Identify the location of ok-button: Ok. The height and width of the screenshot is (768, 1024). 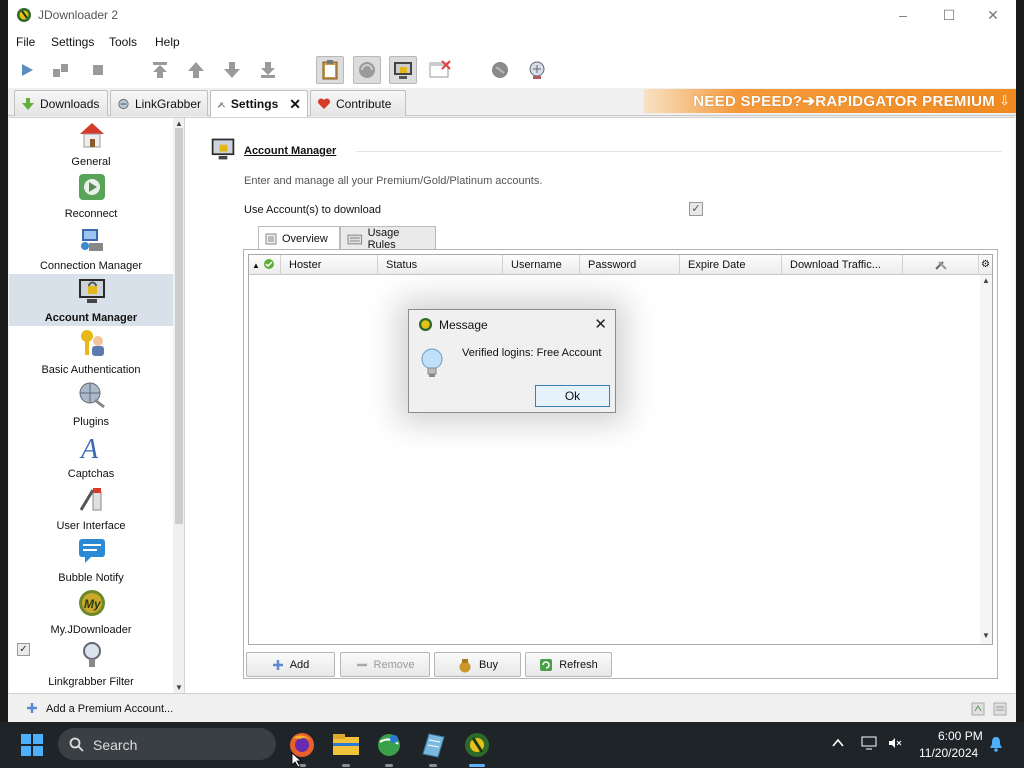
(572, 396).